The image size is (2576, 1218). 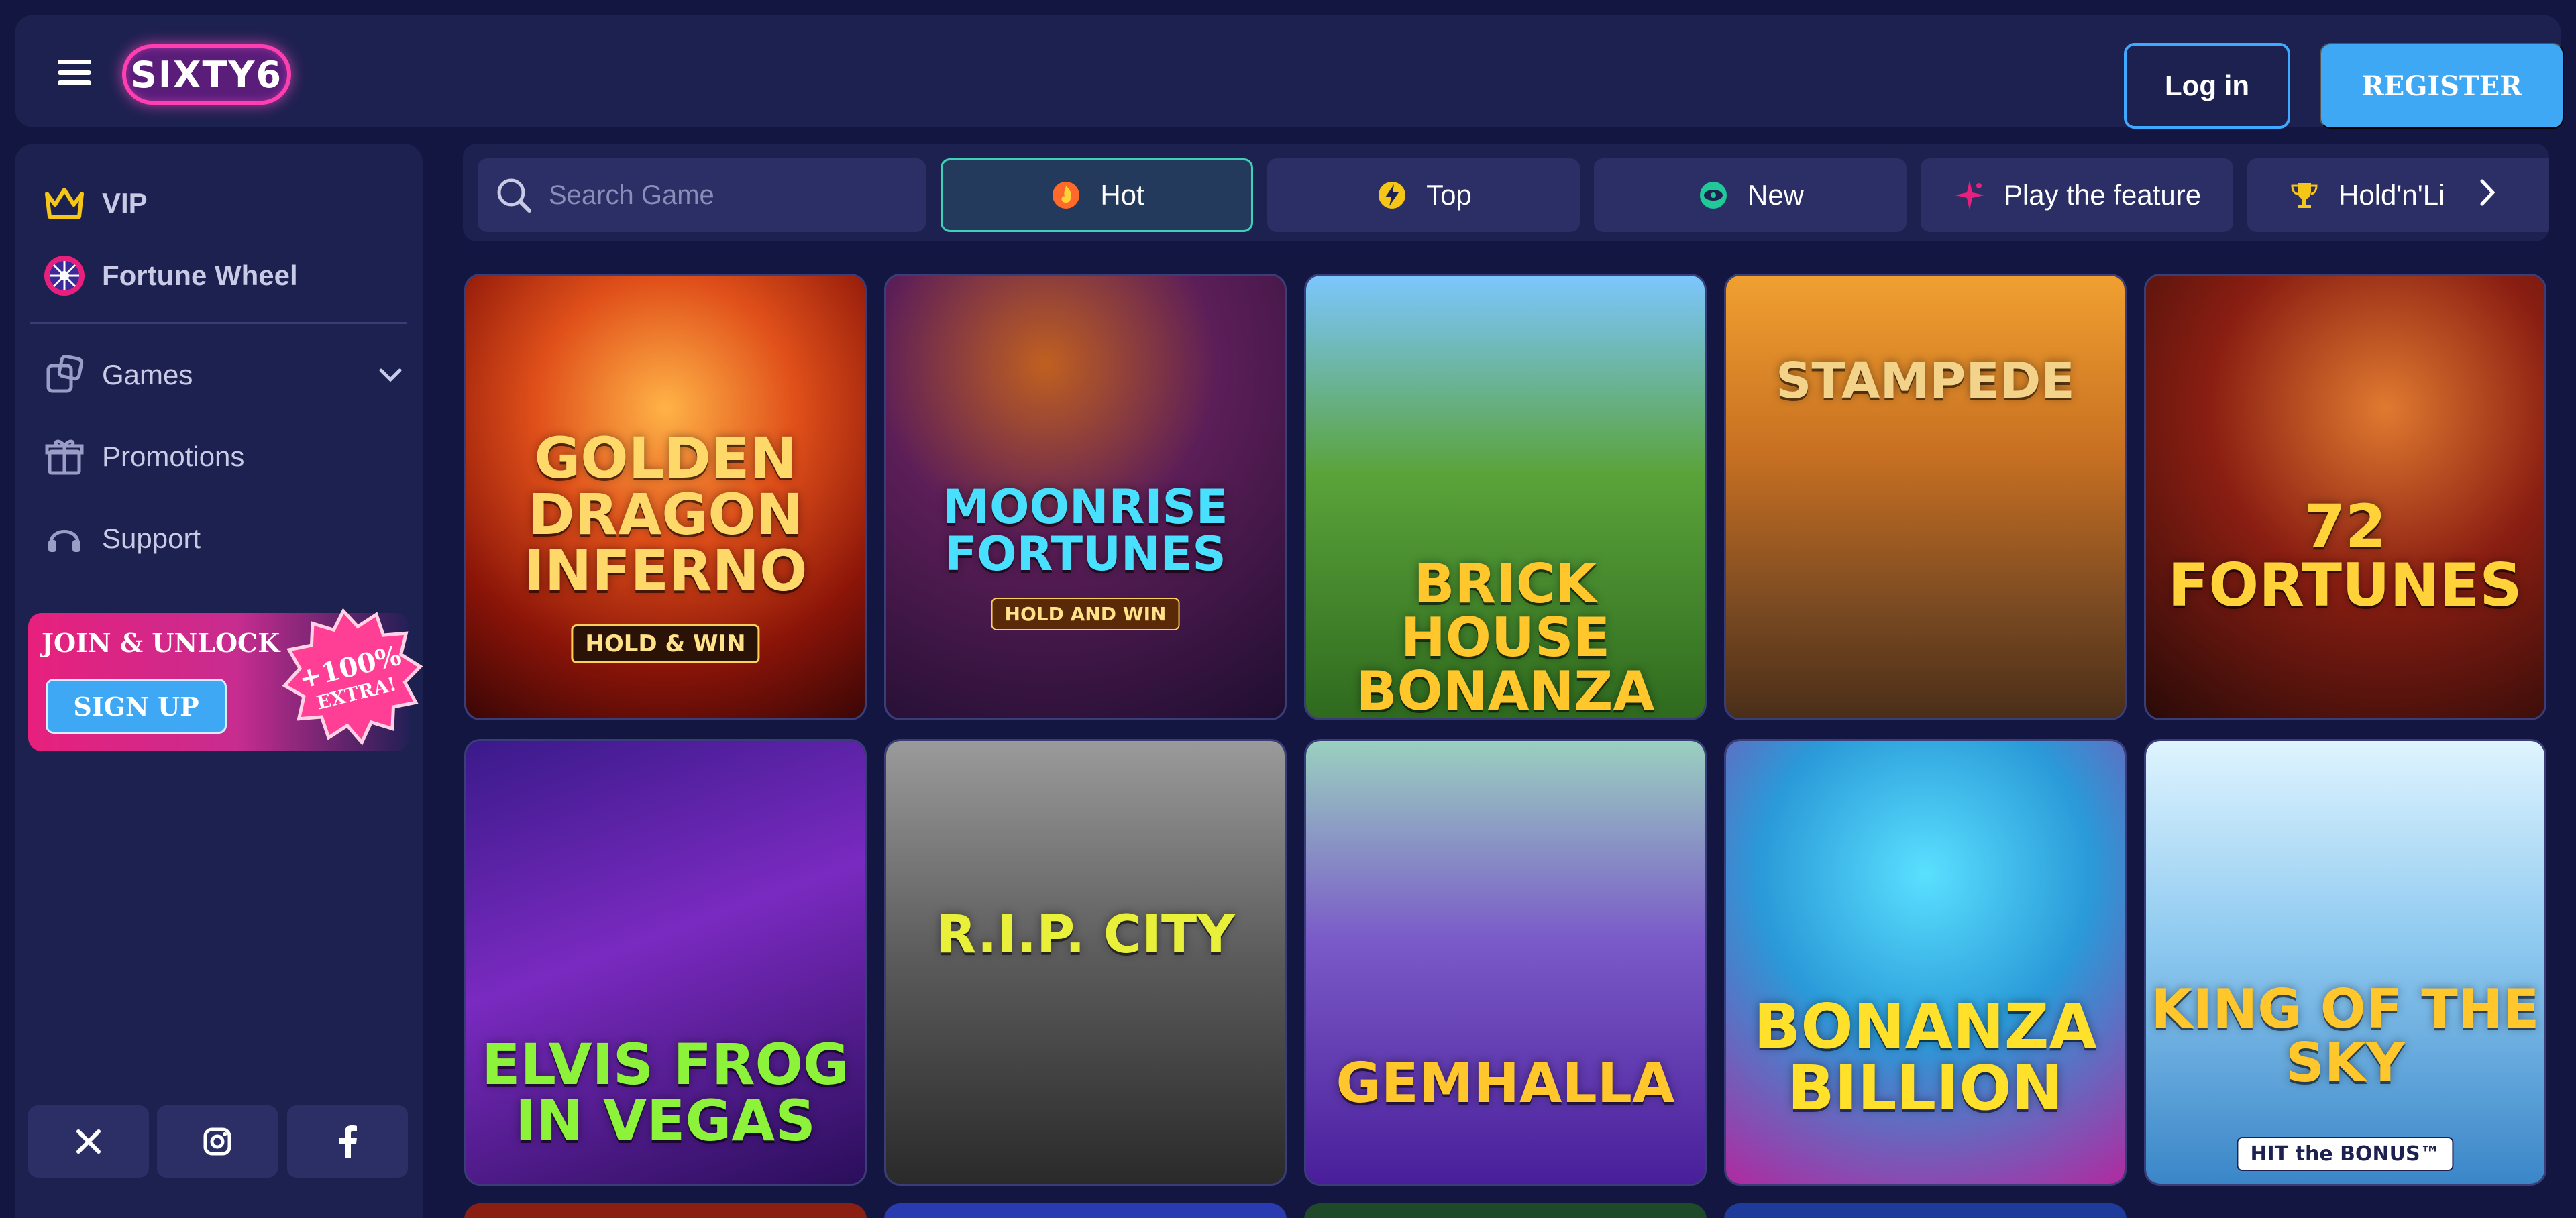 What do you see at coordinates (1122, 195) in the screenshot?
I see `chip-label: Hot` at bounding box center [1122, 195].